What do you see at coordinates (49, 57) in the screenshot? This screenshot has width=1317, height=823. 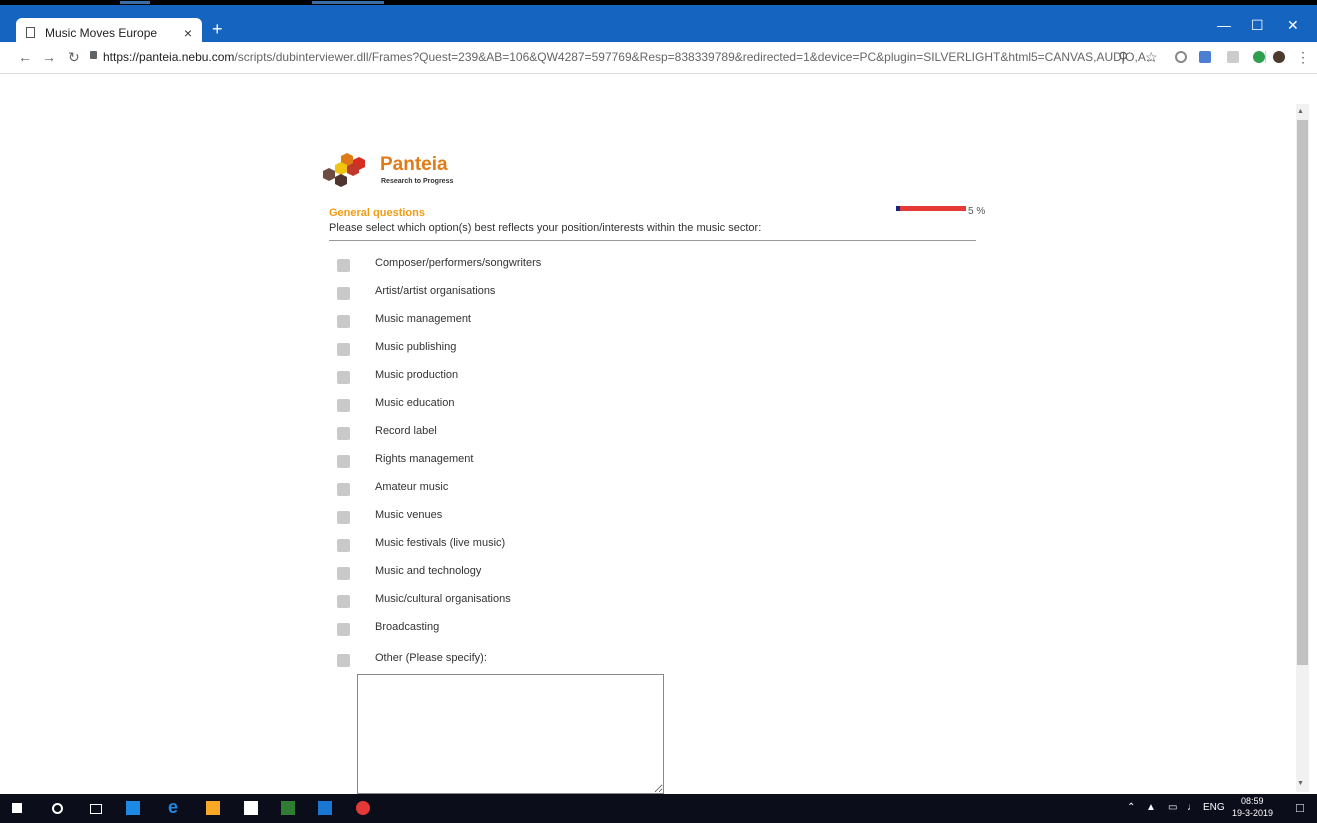 I see `forward-icon: →` at bounding box center [49, 57].